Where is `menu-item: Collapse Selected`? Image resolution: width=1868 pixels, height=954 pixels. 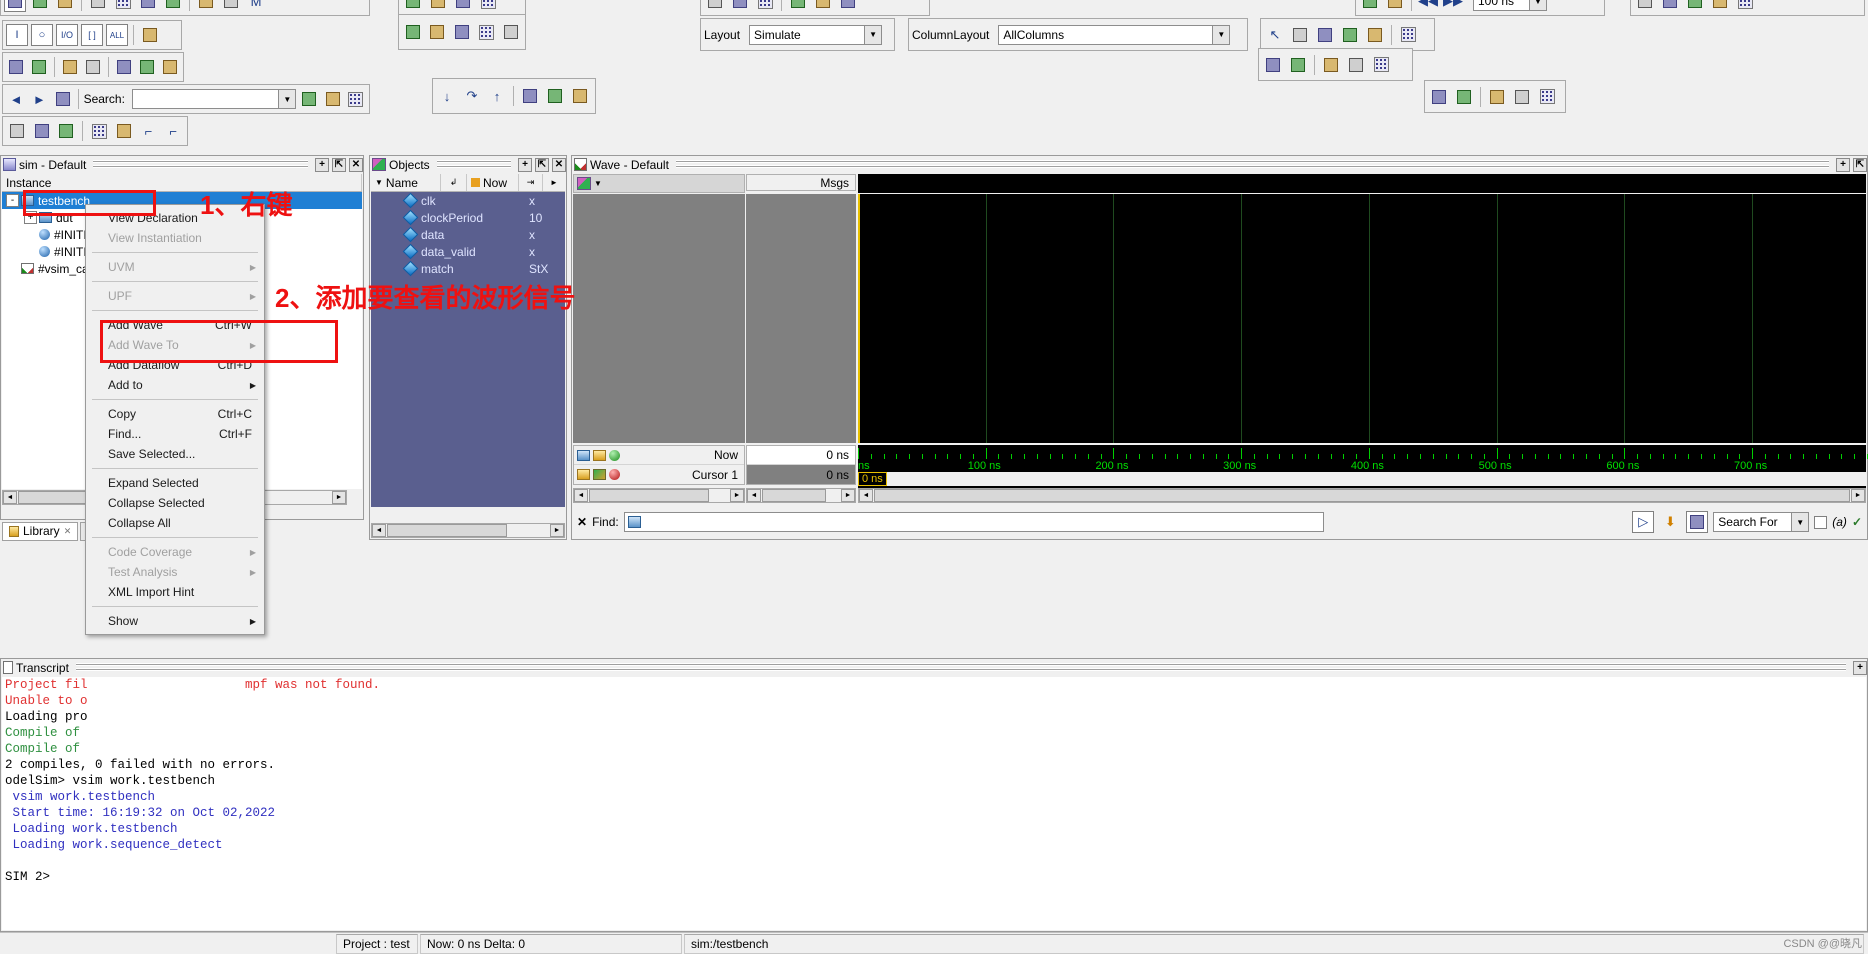
menu-item: Collapse Selected is located at coordinates (175, 503).